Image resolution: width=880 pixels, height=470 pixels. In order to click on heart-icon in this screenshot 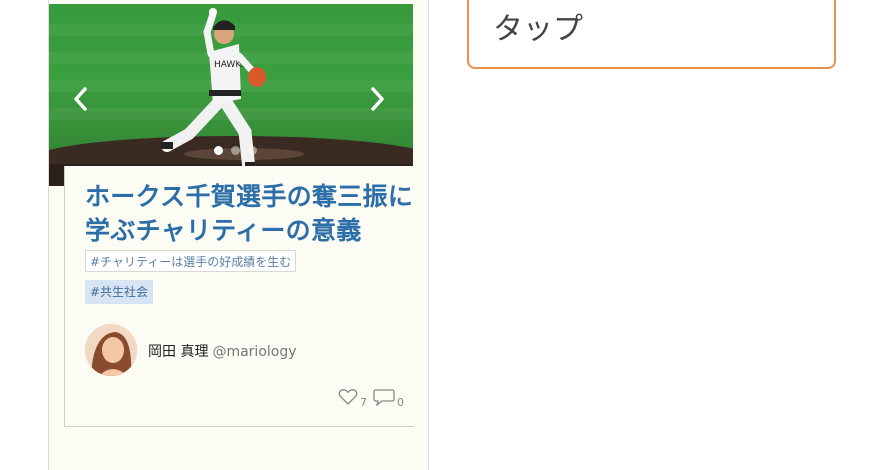, I will do `click(348, 398)`.